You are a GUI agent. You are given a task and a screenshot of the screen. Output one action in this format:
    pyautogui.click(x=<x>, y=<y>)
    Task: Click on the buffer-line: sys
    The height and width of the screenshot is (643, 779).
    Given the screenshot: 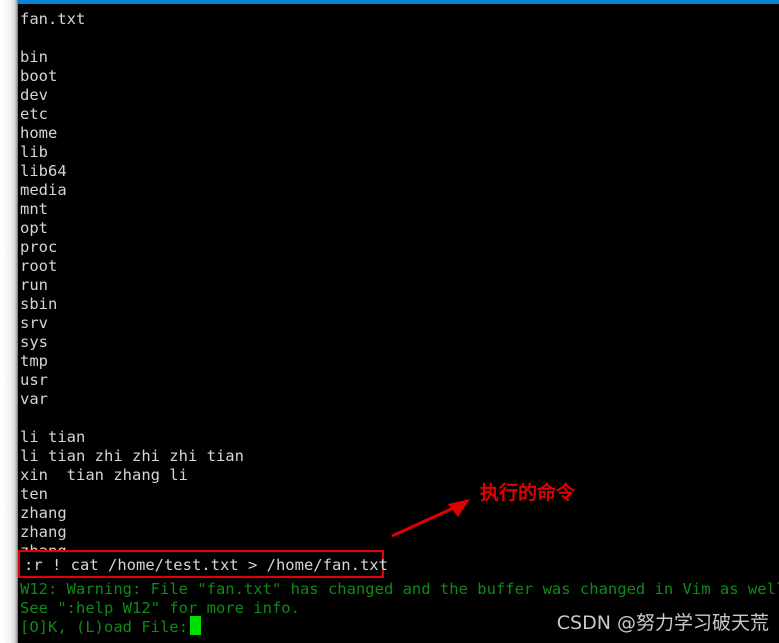 What is the action you would take?
    pyautogui.click(x=34, y=342)
    